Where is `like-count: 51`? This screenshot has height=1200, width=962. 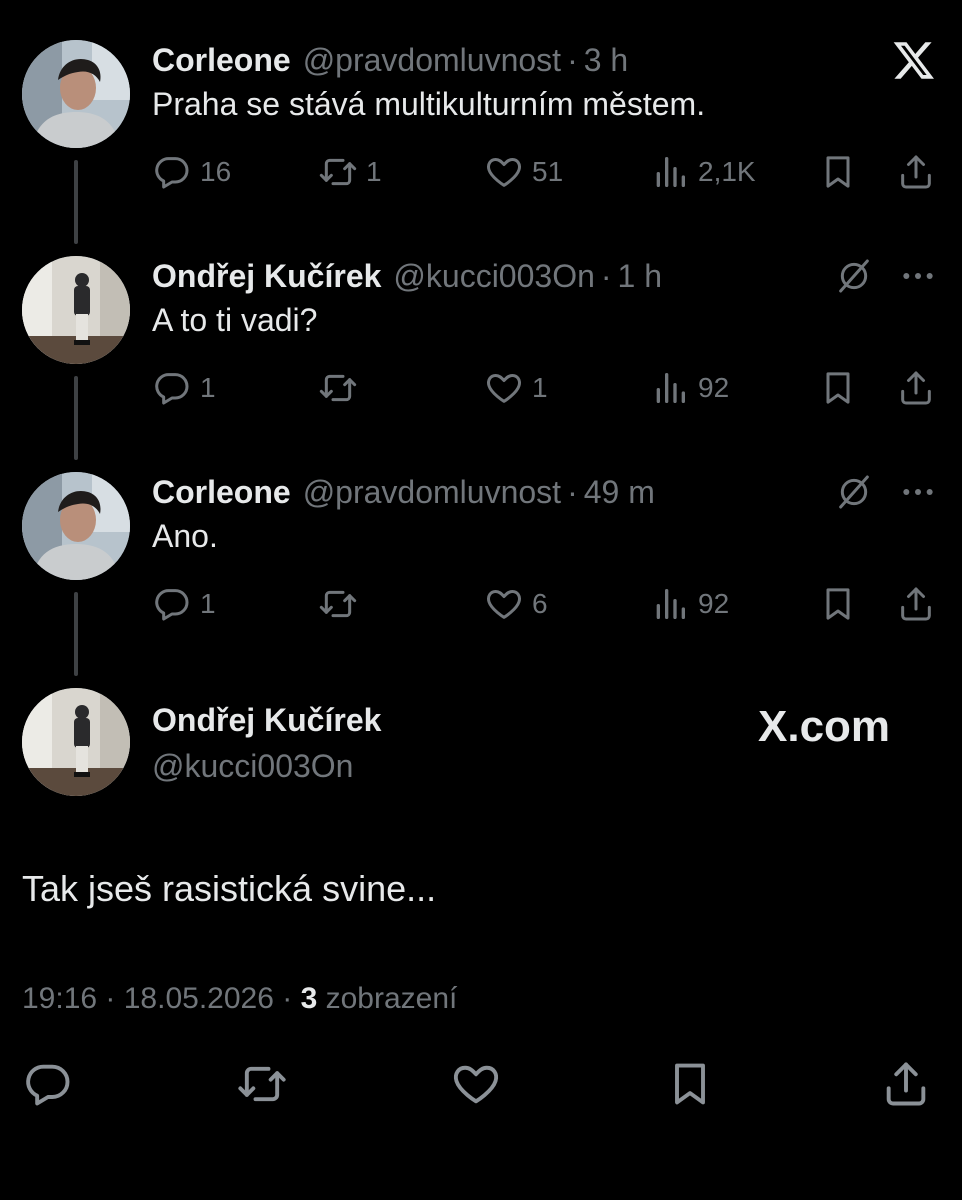
like-count: 51 is located at coordinates (548, 171).